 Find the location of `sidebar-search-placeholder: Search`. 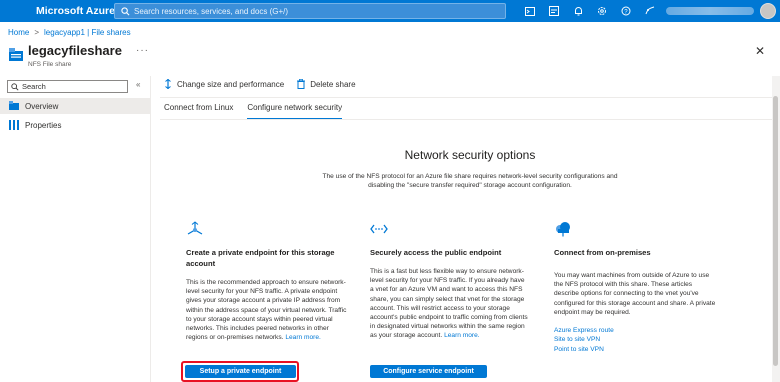

sidebar-search-placeholder: Search is located at coordinates (34, 86).